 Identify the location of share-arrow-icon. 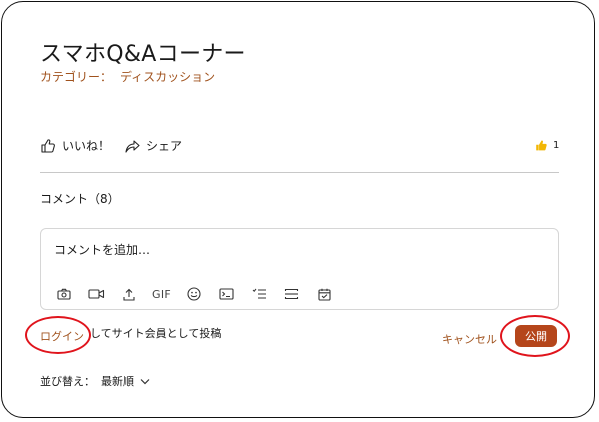
(132, 146).